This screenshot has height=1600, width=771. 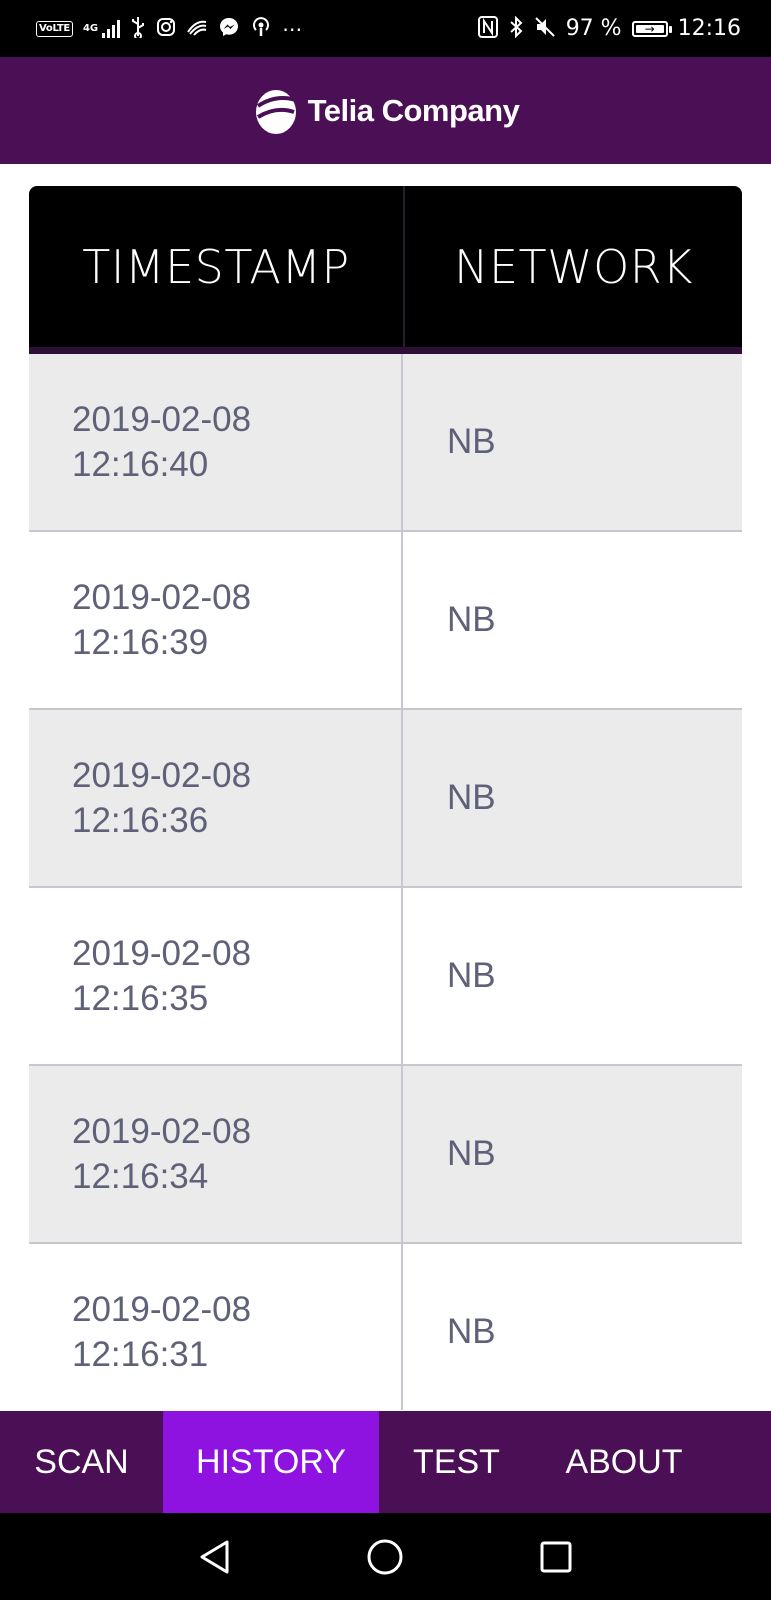 I want to click on table-row: 2019-02-08 12:16:35 NB, so click(x=385, y=977).